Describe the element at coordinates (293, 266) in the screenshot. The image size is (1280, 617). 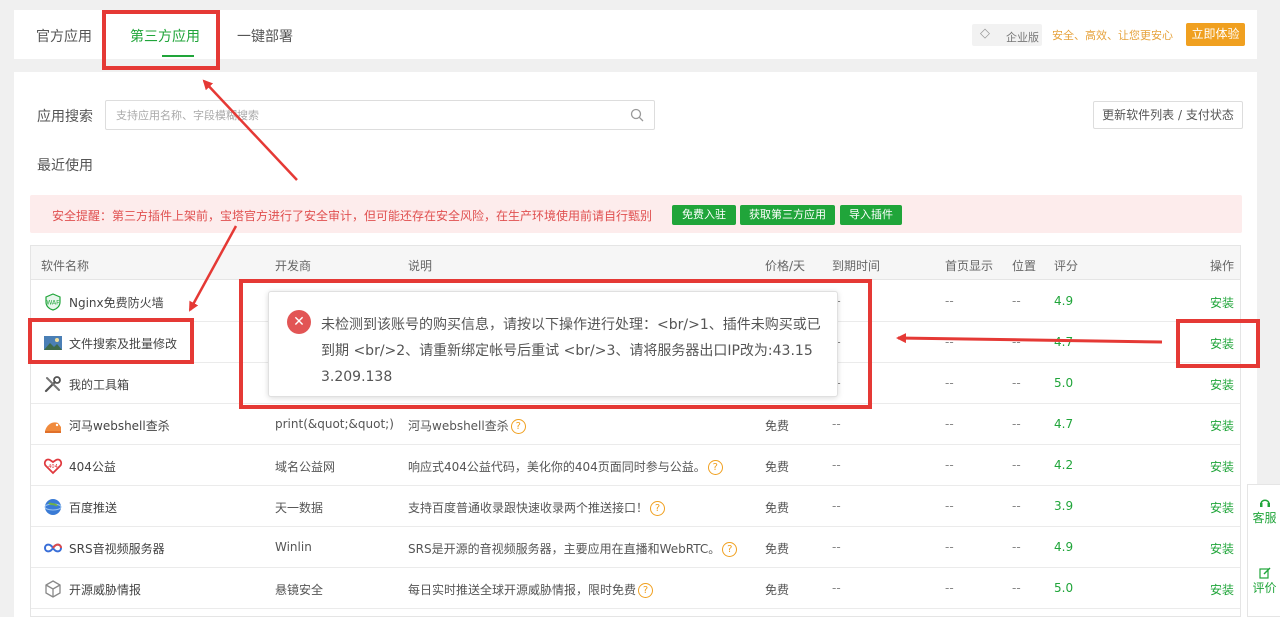
I see `col-header-developer: 开发商` at that location.